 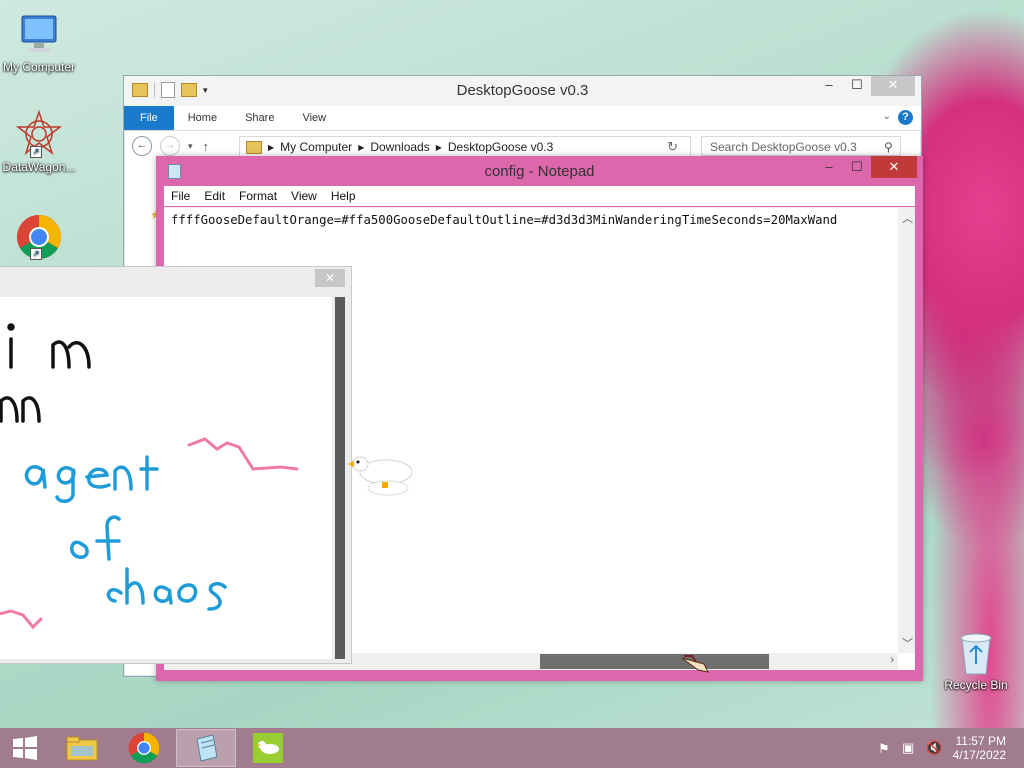 I want to click on scroll-down-icon: ﹀, so click(x=907, y=643).